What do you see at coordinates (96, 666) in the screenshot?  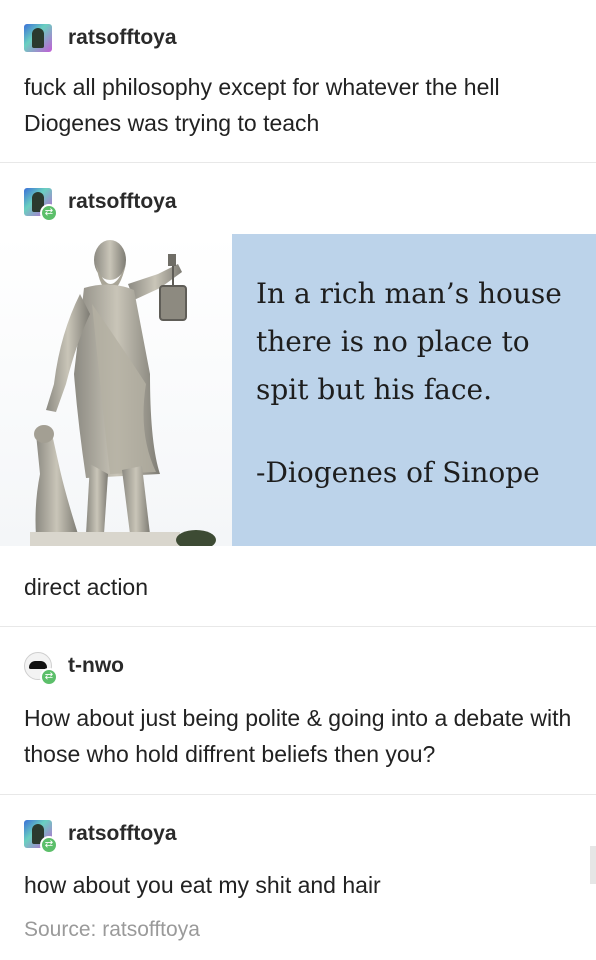 I see `username: t-nwo` at bounding box center [96, 666].